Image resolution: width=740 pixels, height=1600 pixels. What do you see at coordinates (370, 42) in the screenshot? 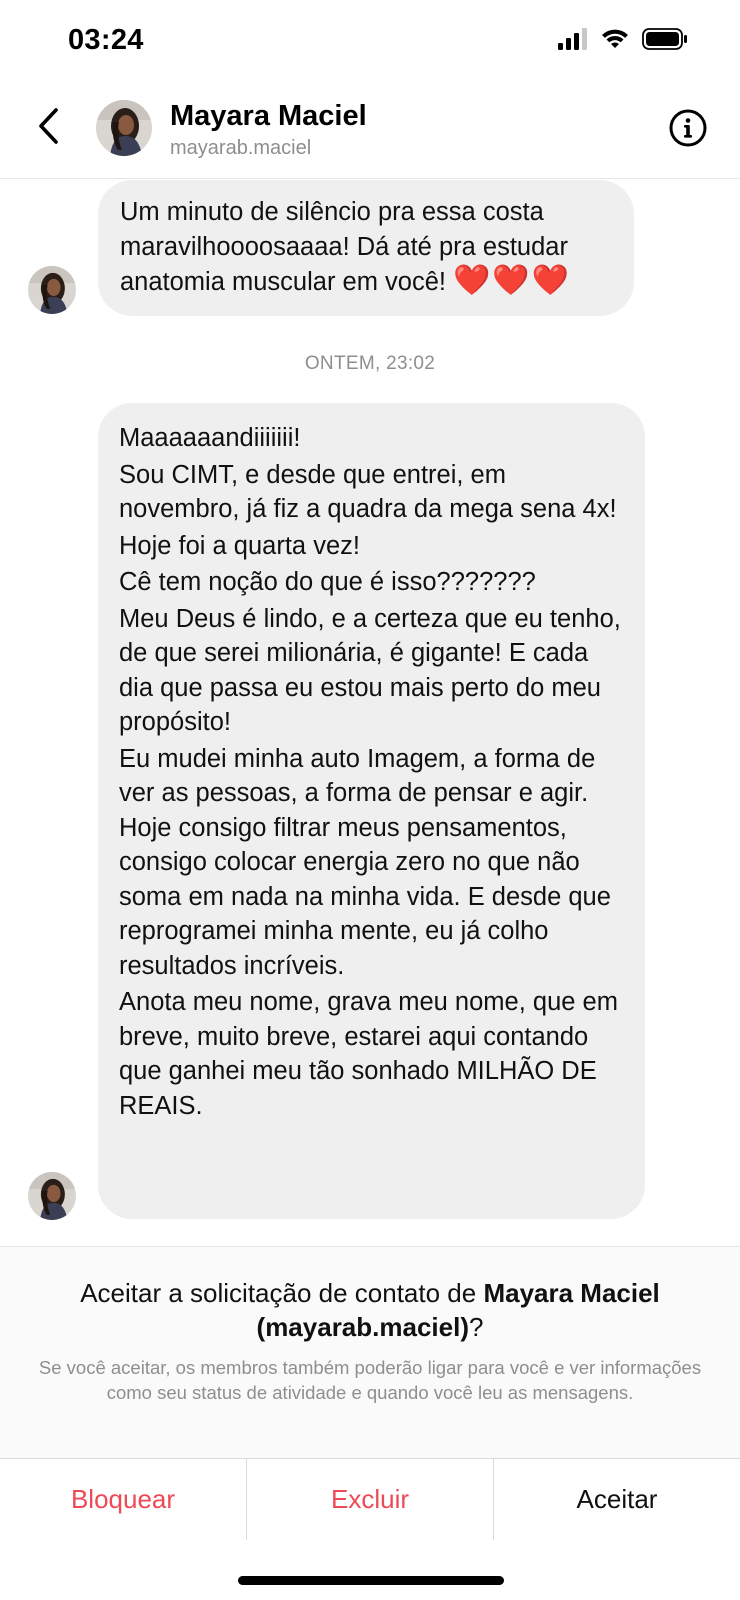
I see `status-bar: 03:24` at bounding box center [370, 42].